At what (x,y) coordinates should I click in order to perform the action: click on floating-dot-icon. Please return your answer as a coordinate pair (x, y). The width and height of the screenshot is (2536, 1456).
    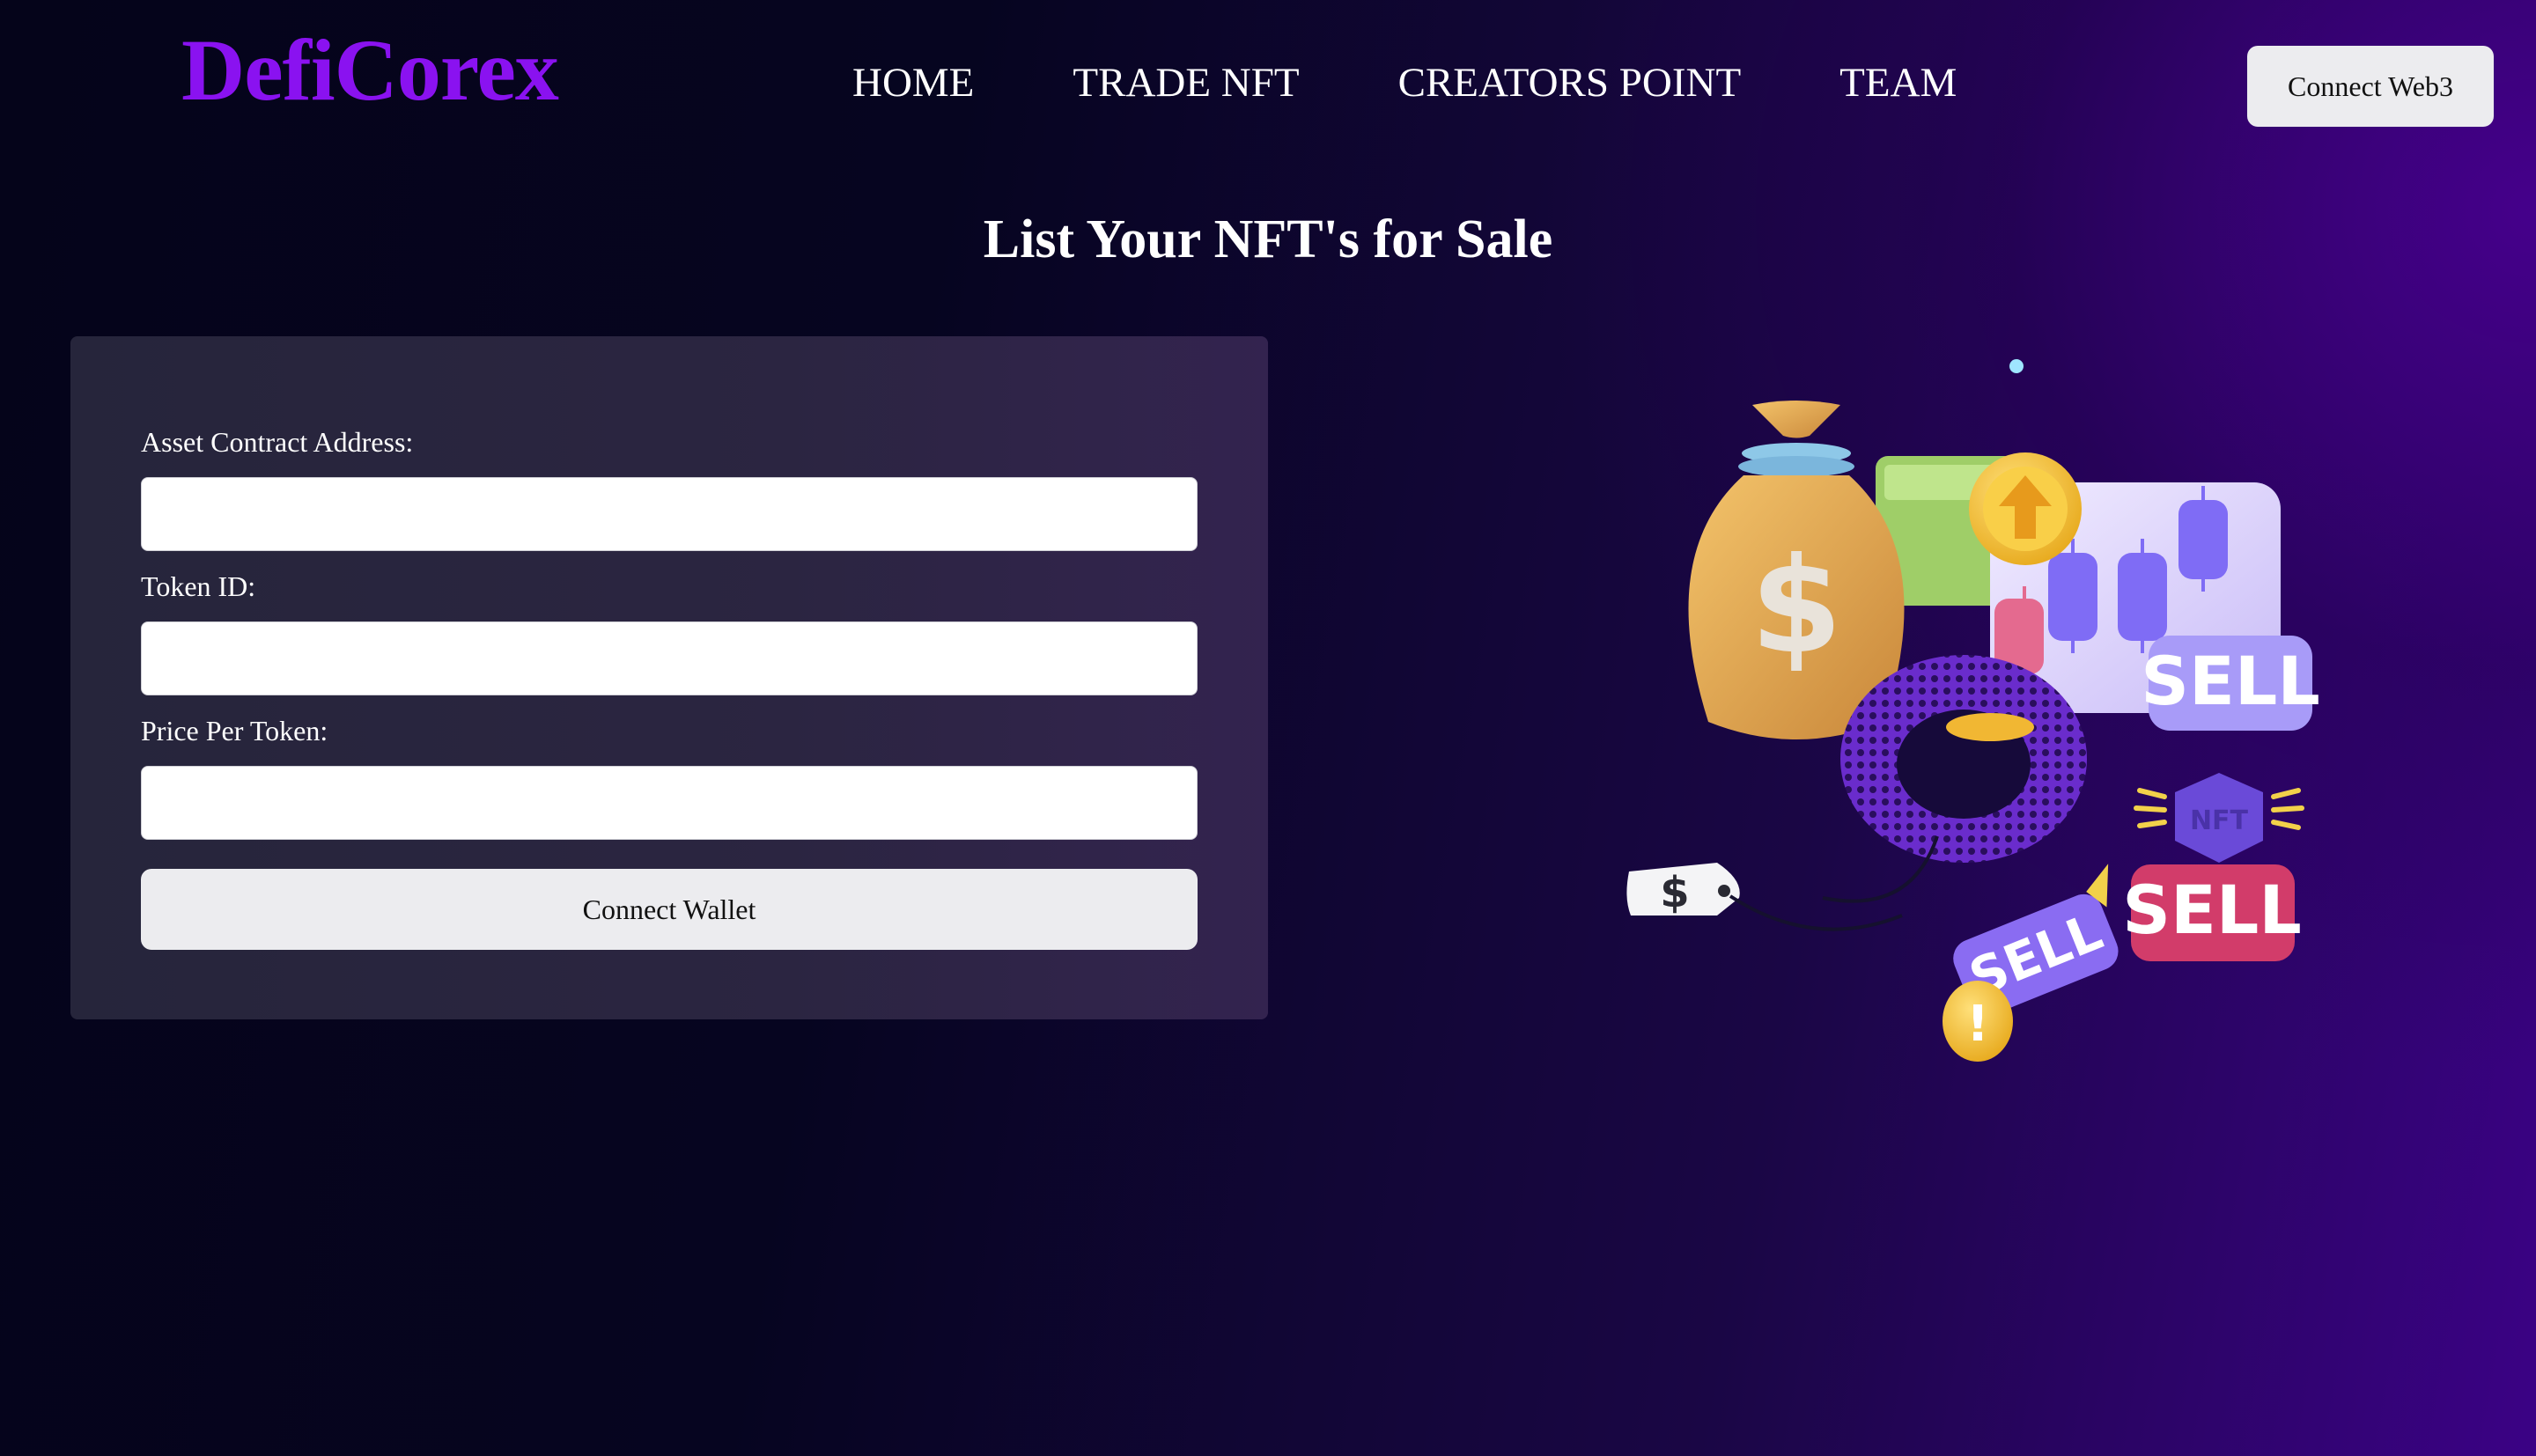
    Looking at the image, I should click on (2016, 366).